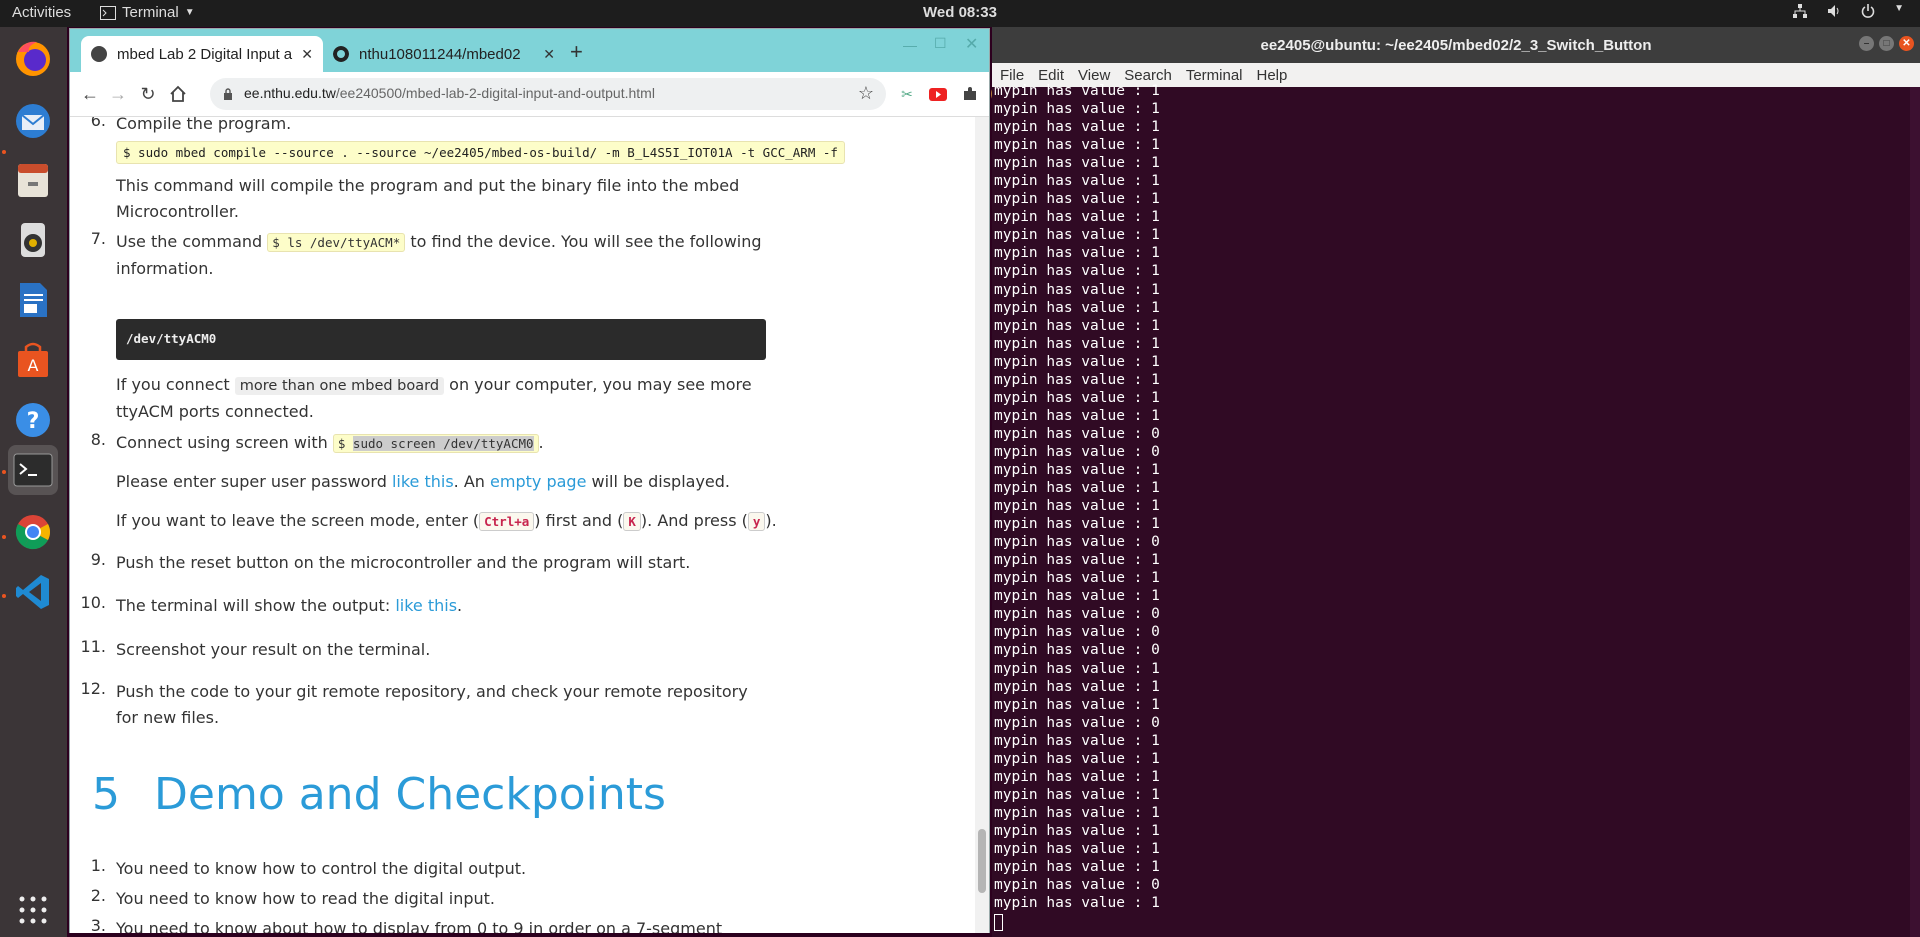  I want to click on scrollbar-thumb, so click(982, 861).